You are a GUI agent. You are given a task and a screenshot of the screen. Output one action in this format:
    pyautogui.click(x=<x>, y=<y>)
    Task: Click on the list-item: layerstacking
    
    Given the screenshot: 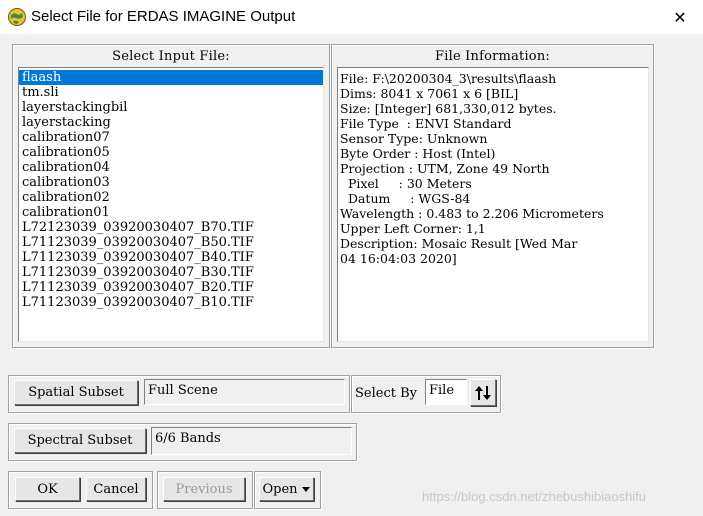 What is the action you would take?
    pyautogui.click(x=171, y=122)
    